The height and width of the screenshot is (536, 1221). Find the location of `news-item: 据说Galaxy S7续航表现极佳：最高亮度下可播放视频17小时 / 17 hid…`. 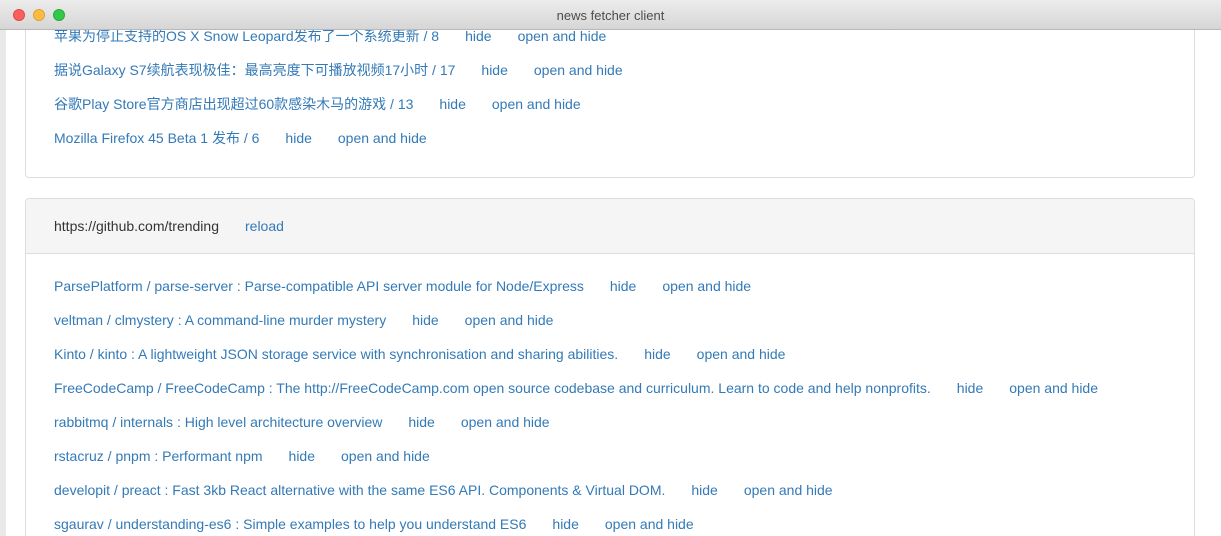

news-item: 据说Galaxy S7续航表现极佳：最高亮度下可播放视频17小时 / 17 hid… is located at coordinates (338, 70).